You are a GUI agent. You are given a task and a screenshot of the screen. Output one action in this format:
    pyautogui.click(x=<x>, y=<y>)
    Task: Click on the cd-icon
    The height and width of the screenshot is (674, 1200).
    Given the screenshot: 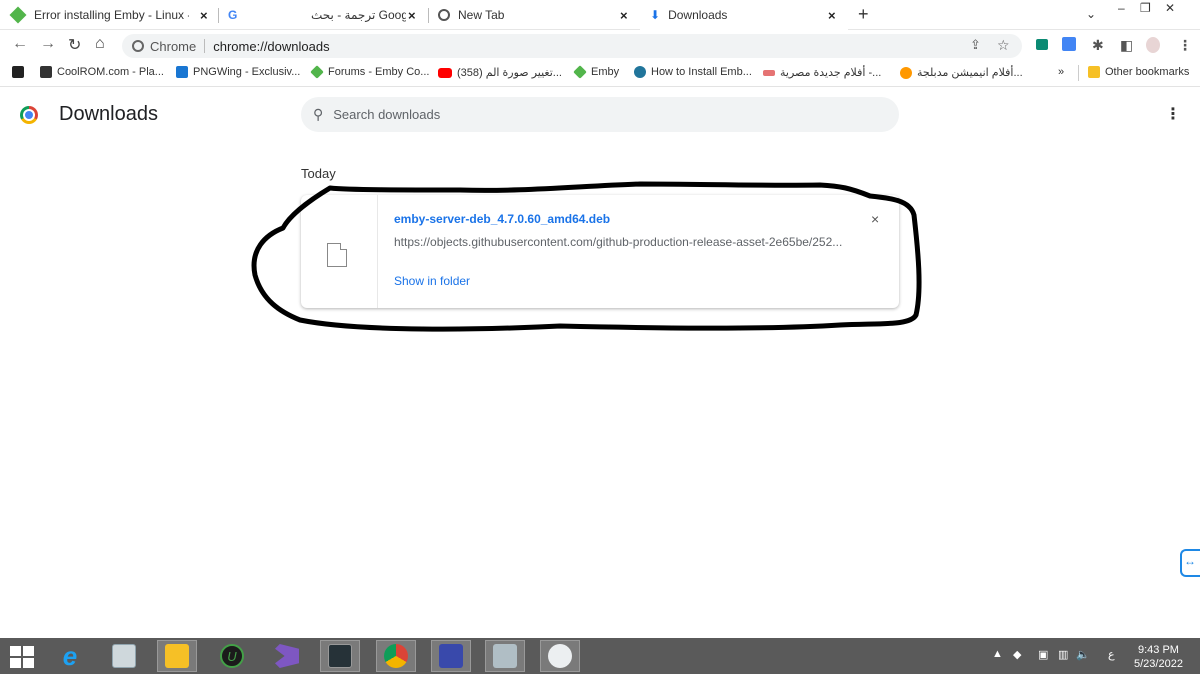 What is the action you would take?
    pyautogui.click(x=18, y=72)
    